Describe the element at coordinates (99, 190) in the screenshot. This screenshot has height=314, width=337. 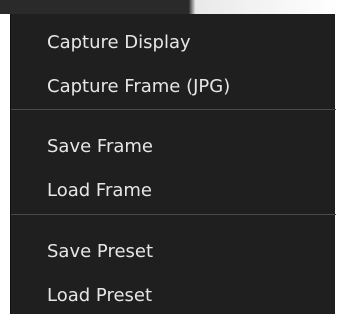
I see `menu-item-label: Load Frame` at that location.